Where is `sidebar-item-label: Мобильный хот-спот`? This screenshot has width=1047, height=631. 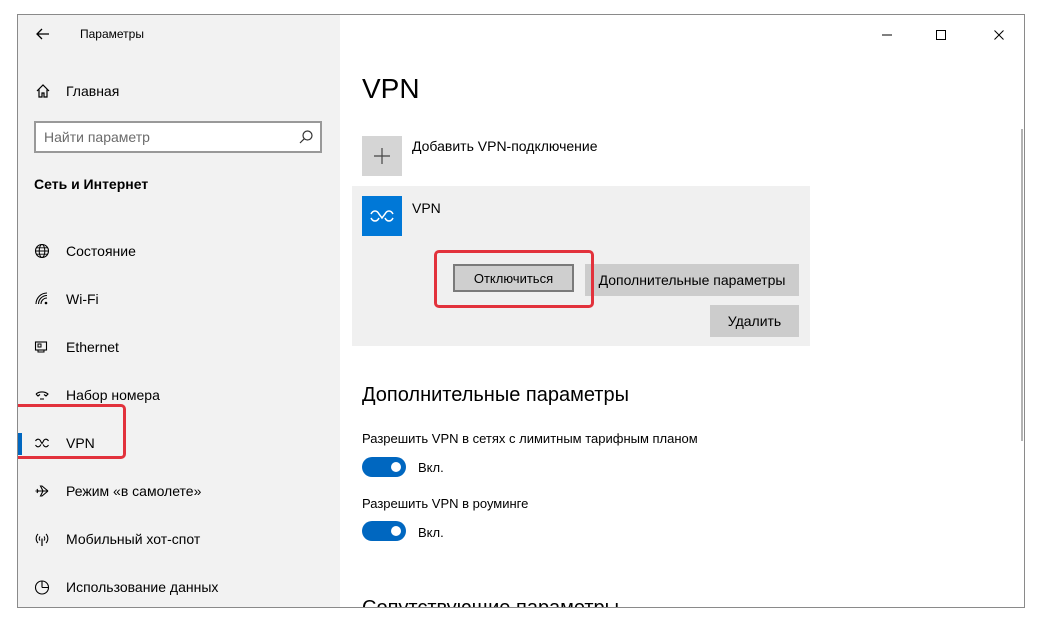
sidebar-item-label: Мобильный хот-спот is located at coordinates (133, 539).